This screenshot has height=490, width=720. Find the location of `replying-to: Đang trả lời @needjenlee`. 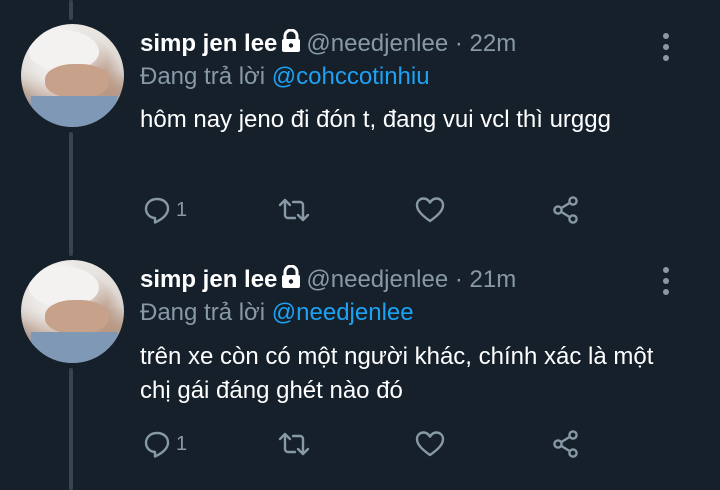

replying-to: Đang trả lời @needjenlee is located at coordinates (277, 313).